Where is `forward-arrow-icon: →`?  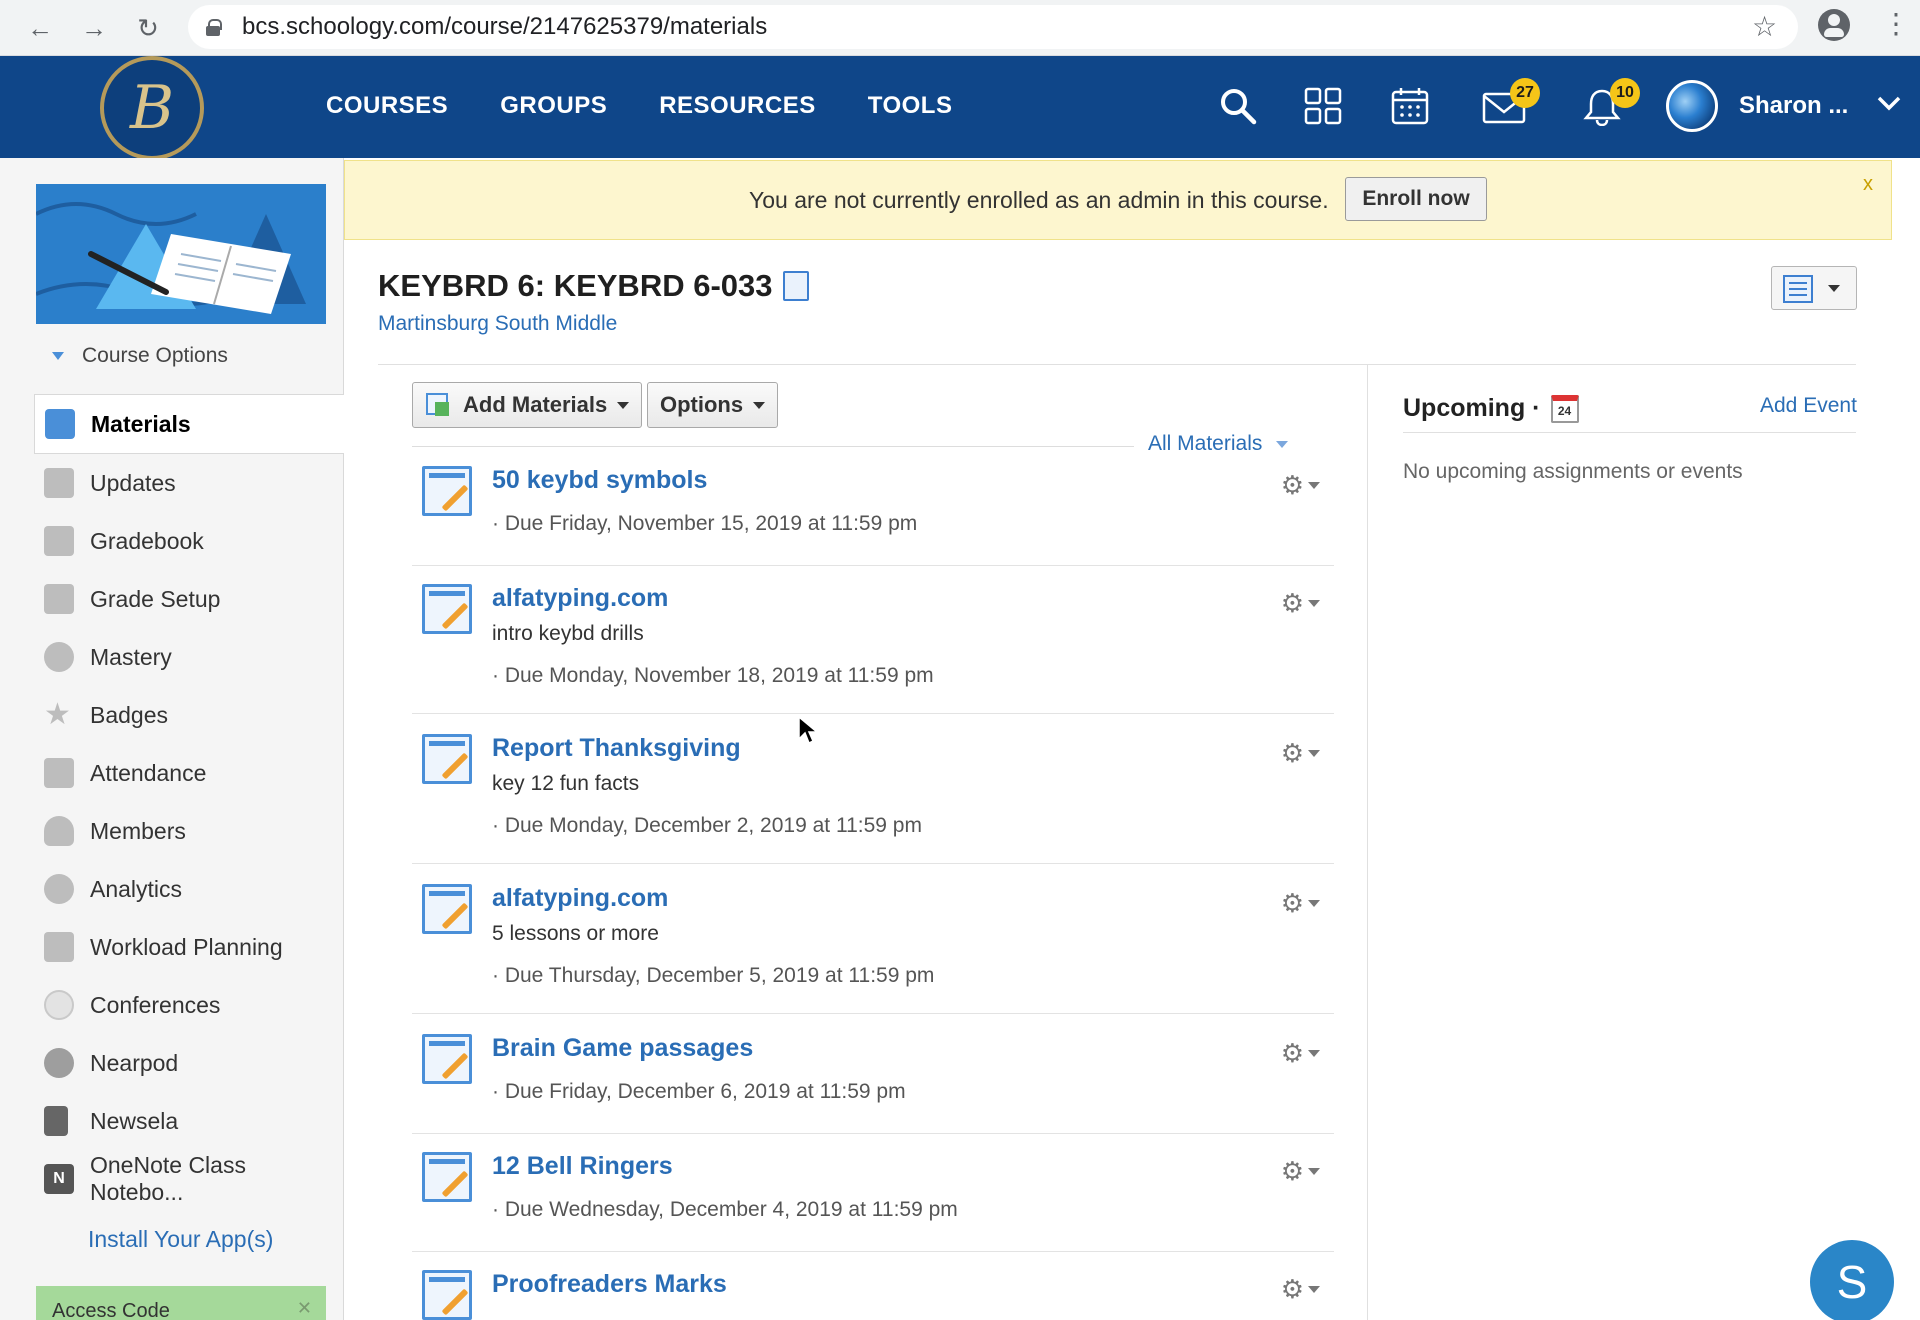
forward-arrow-icon: → is located at coordinates (94, 28).